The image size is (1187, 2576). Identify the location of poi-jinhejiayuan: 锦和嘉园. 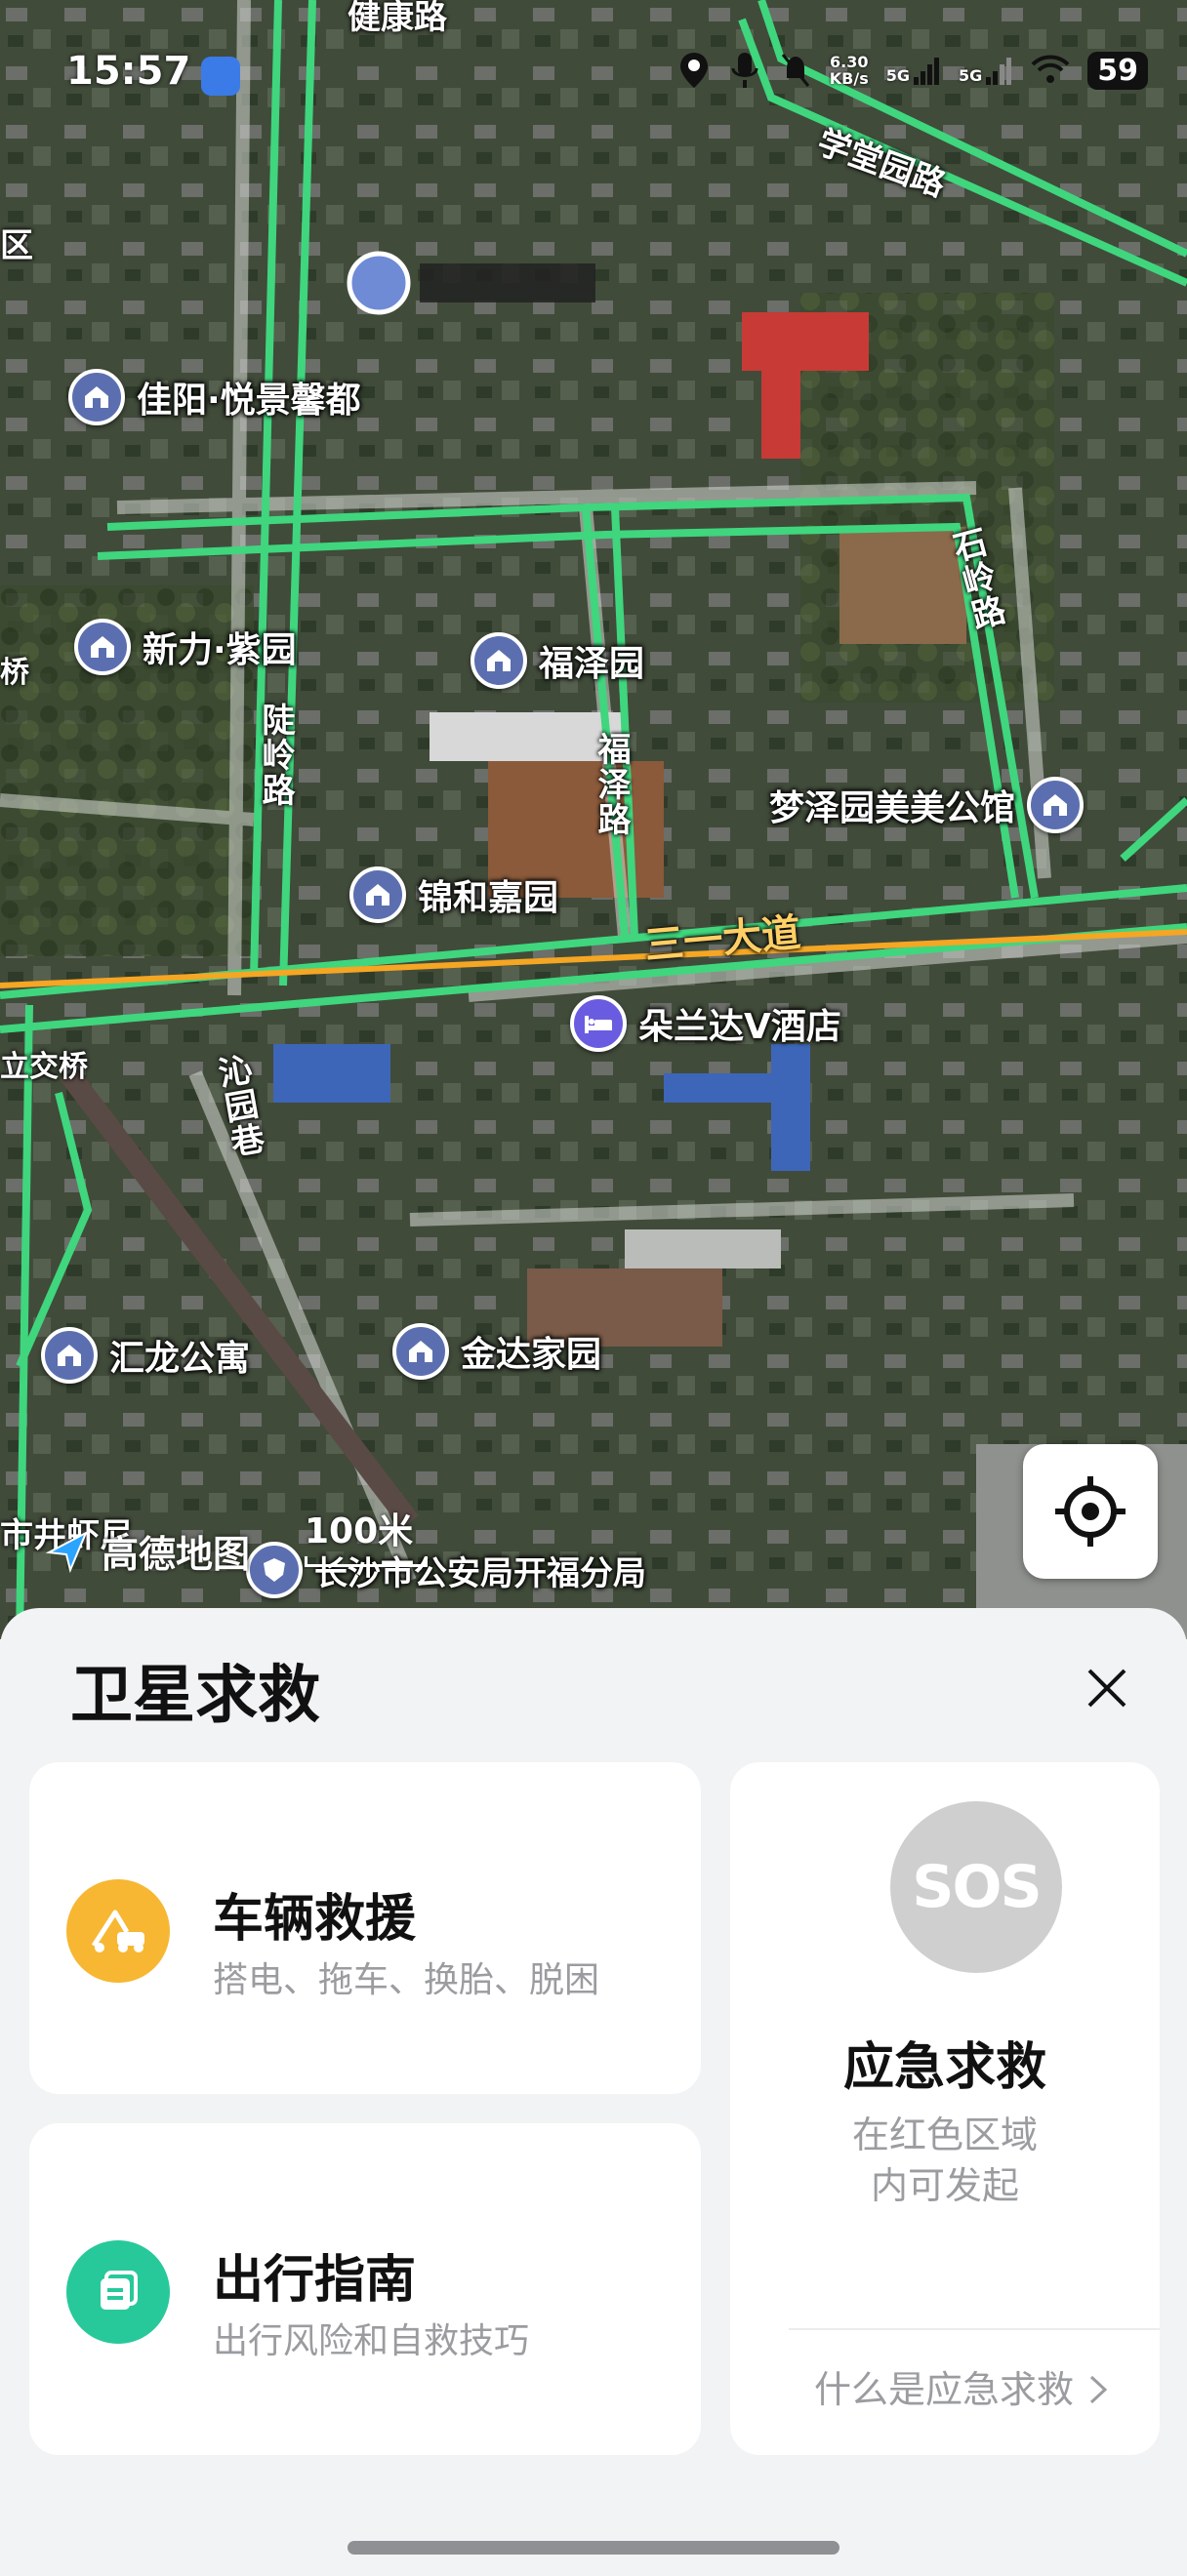
(453, 894).